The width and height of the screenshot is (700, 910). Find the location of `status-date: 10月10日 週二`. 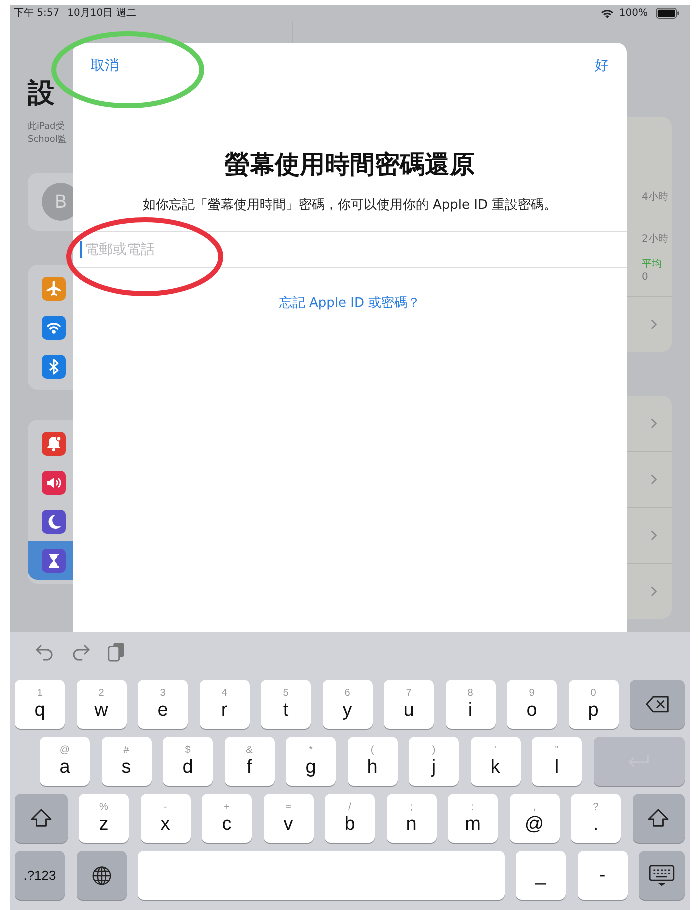

status-date: 10月10日 週二 is located at coordinates (102, 13).